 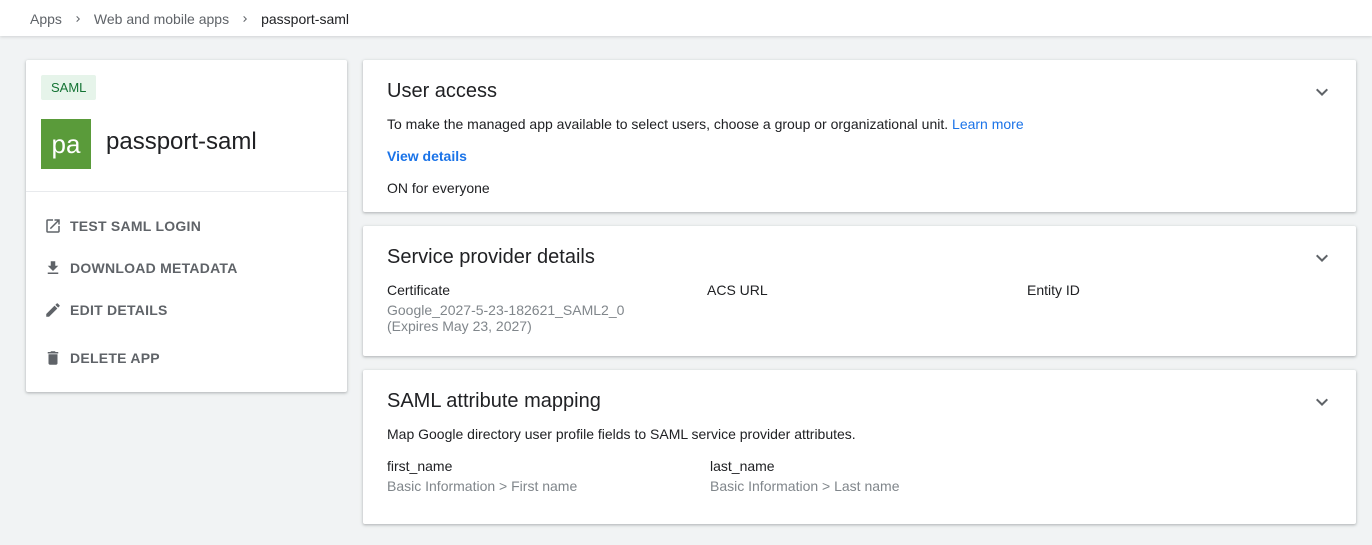 I want to click on certificate-expiry: (Expires May 23, 2027), so click(x=459, y=326).